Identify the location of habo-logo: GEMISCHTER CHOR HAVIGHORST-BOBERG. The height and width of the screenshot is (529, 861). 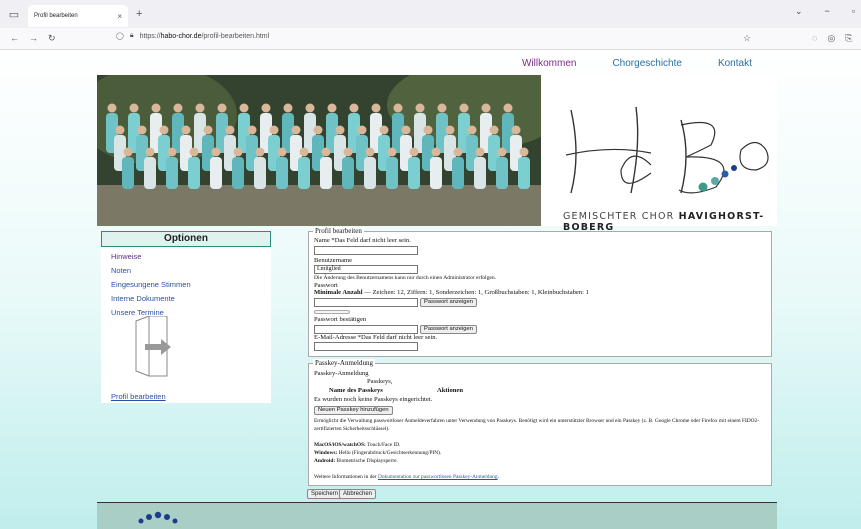
(659, 154).